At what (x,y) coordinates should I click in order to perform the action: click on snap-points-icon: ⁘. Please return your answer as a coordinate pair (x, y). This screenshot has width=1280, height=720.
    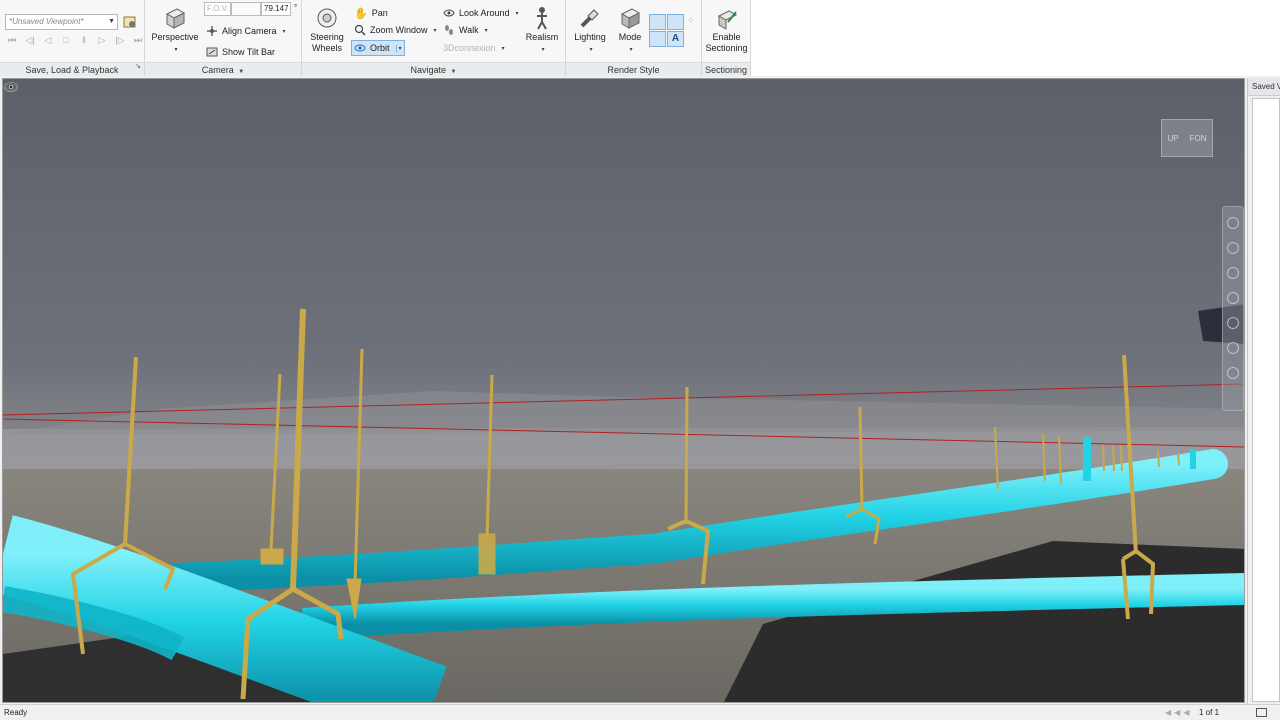
    Looking at the image, I should click on (691, 20).